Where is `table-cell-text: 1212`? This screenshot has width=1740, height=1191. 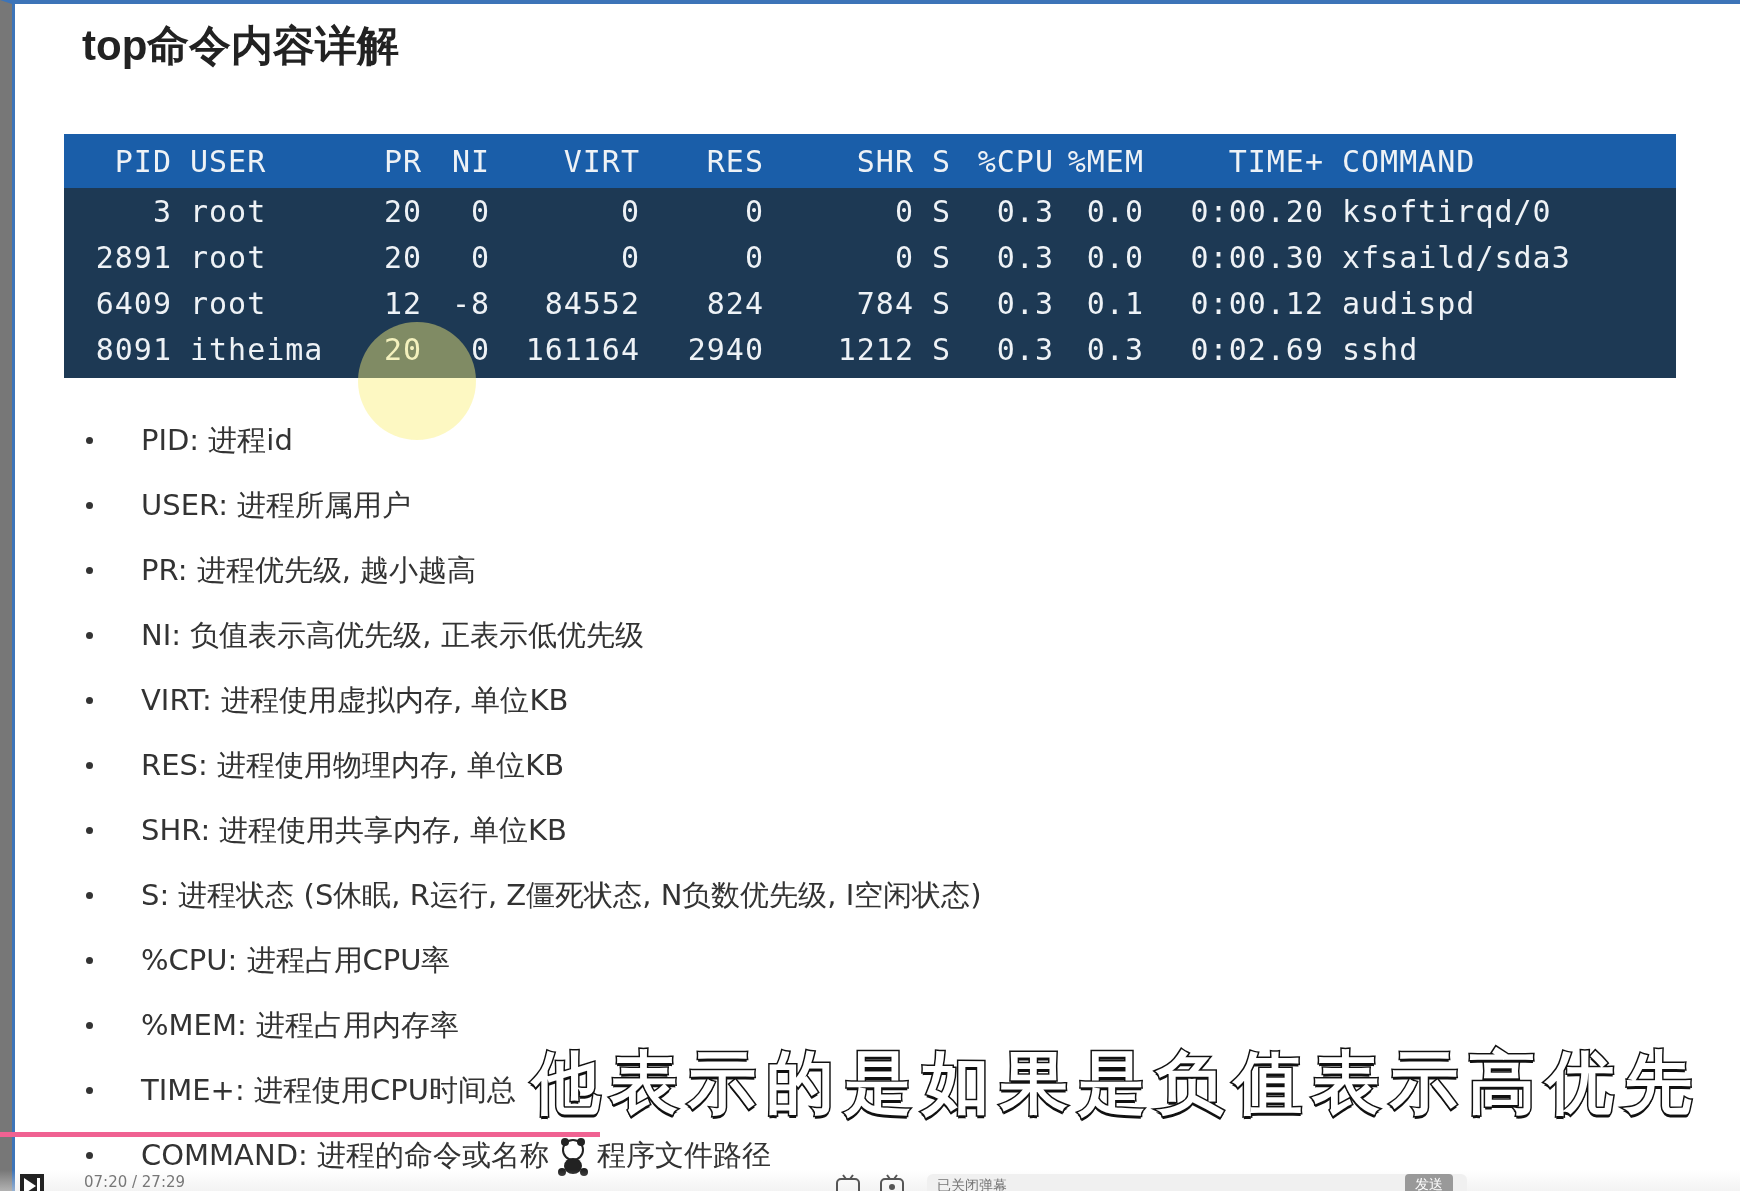
table-cell-text: 1212 is located at coordinates (875, 349).